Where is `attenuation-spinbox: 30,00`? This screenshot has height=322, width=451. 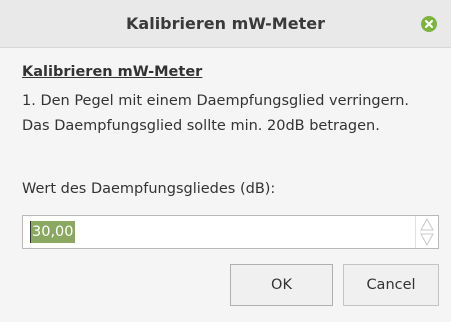 attenuation-spinbox: 30,00 is located at coordinates (230, 232).